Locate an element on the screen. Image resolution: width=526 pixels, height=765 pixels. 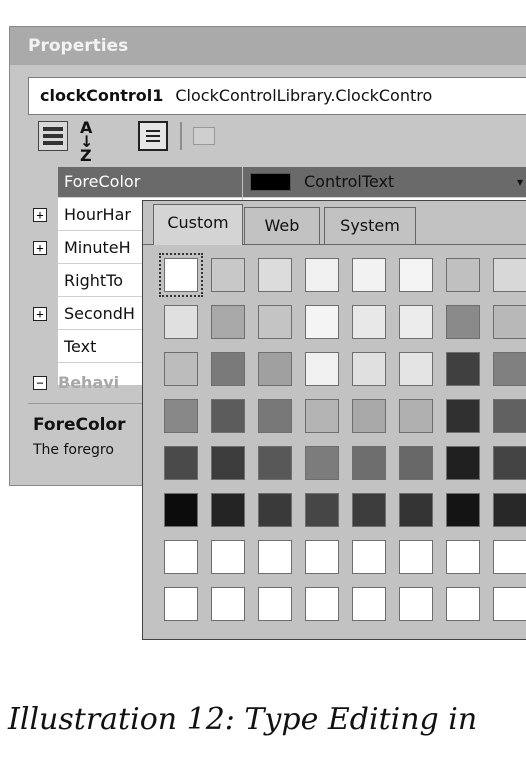
tab-web: Web is located at coordinates (282, 225).